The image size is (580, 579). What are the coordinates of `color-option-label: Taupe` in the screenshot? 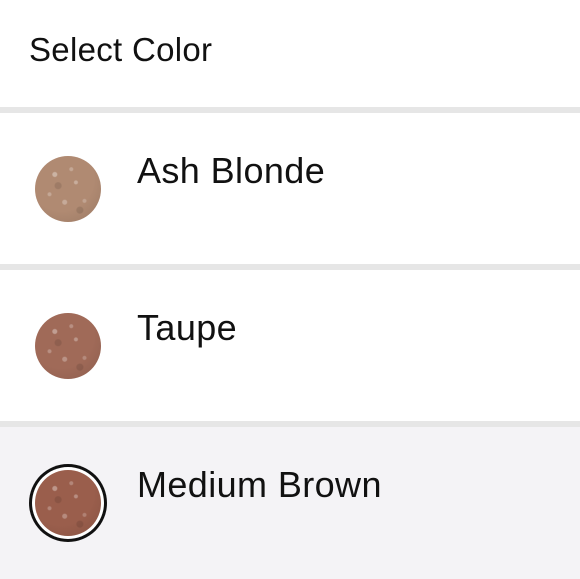 It's located at (187, 327).